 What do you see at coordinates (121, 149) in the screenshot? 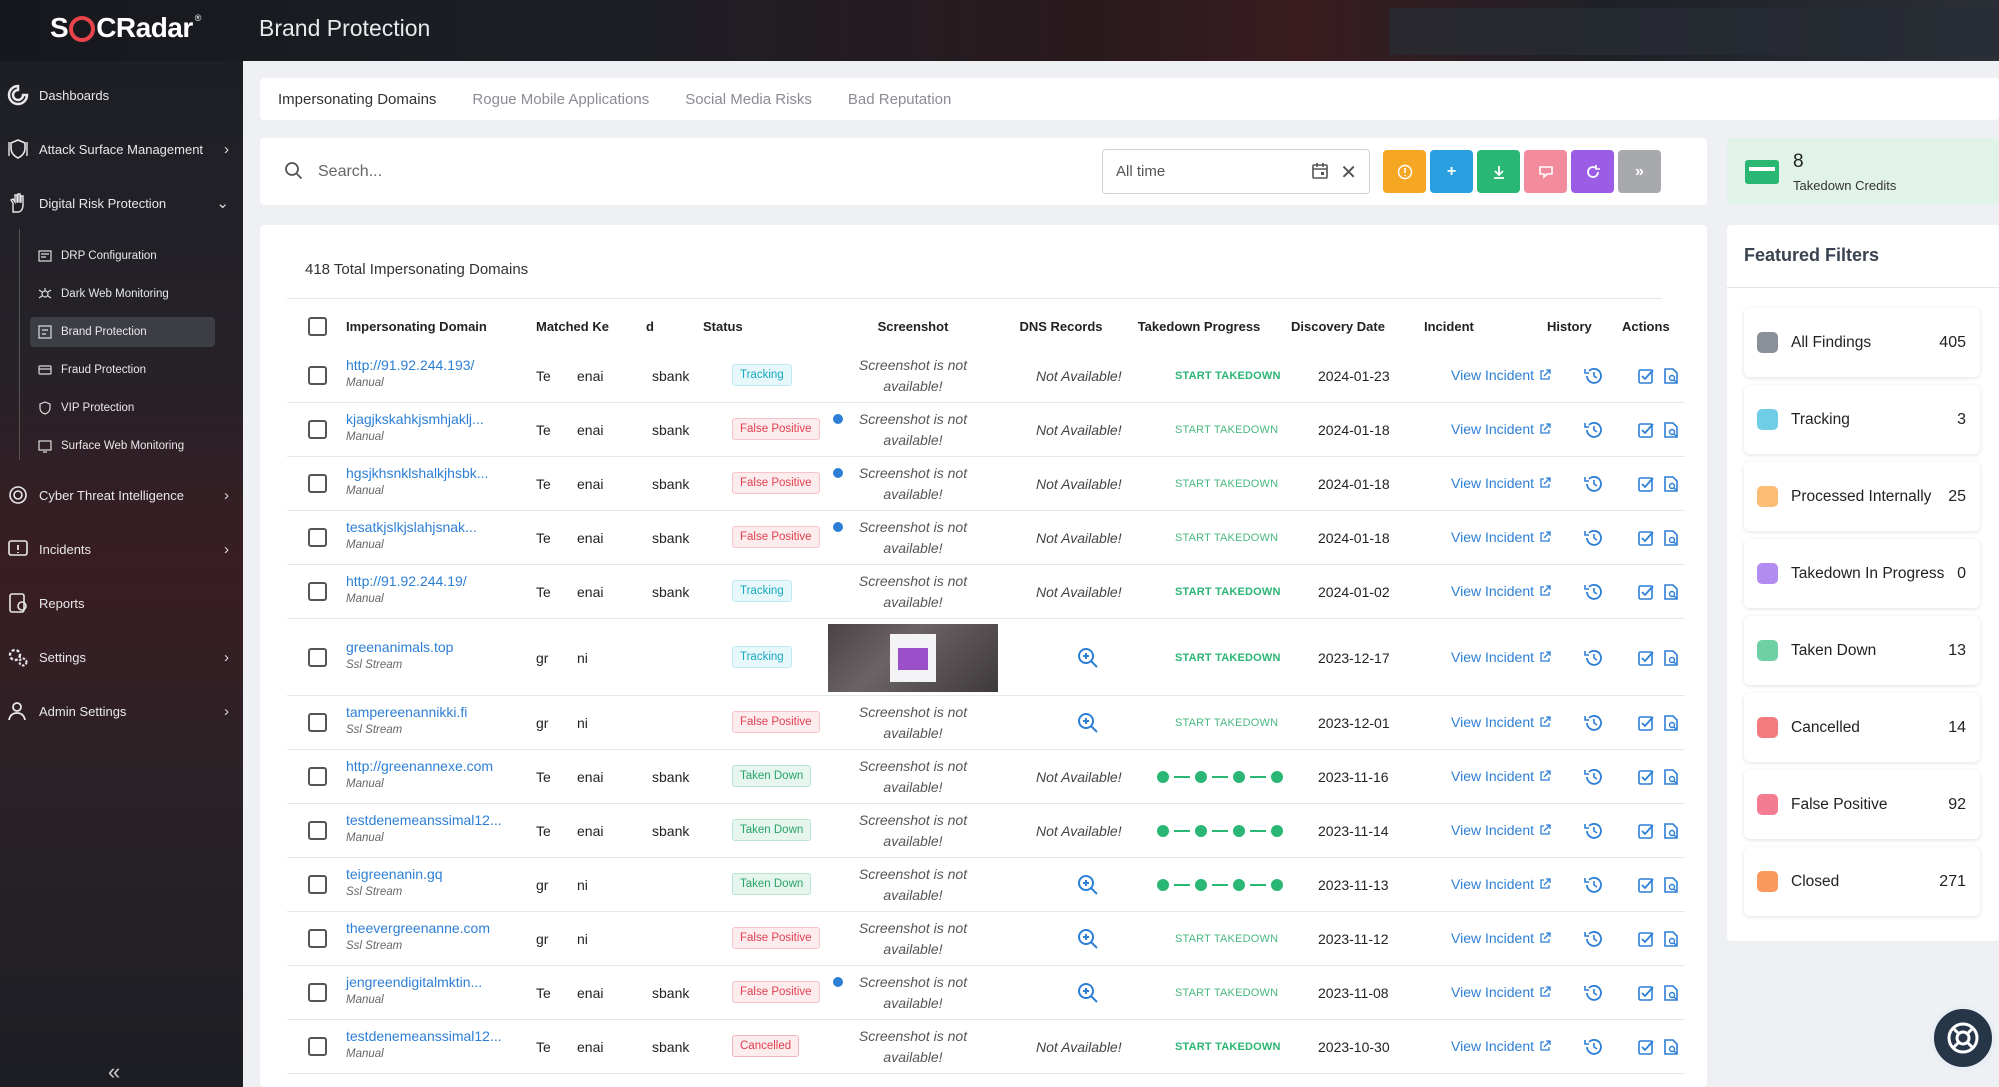
I see `sidebar-item-attack-surface: Attack Surface Management ›` at bounding box center [121, 149].